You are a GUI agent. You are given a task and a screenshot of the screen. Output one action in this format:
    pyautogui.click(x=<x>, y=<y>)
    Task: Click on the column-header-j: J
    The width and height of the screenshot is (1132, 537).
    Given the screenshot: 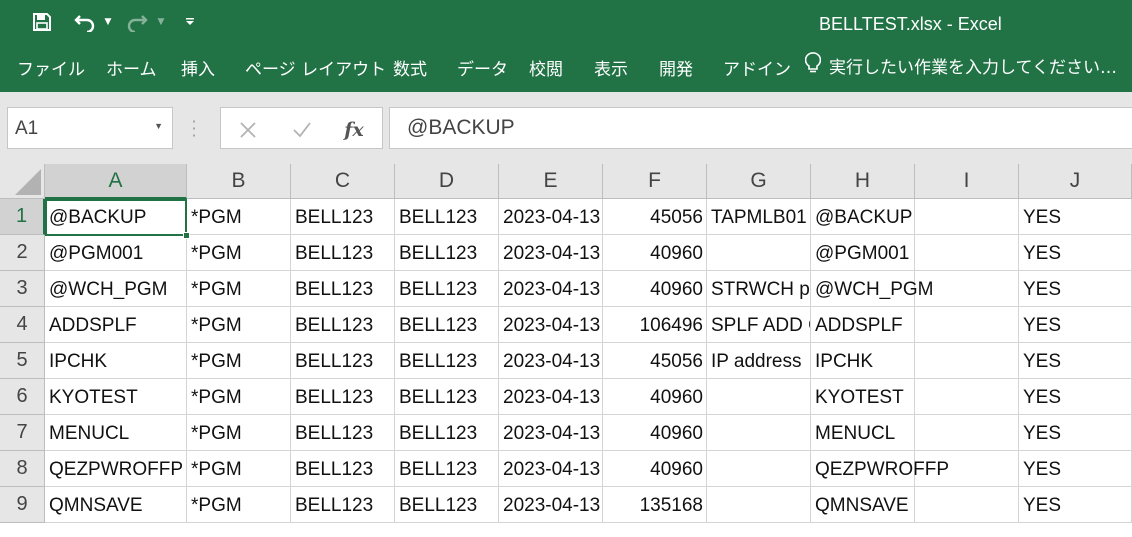 What is the action you would take?
    pyautogui.click(x=1075, y=181)
    